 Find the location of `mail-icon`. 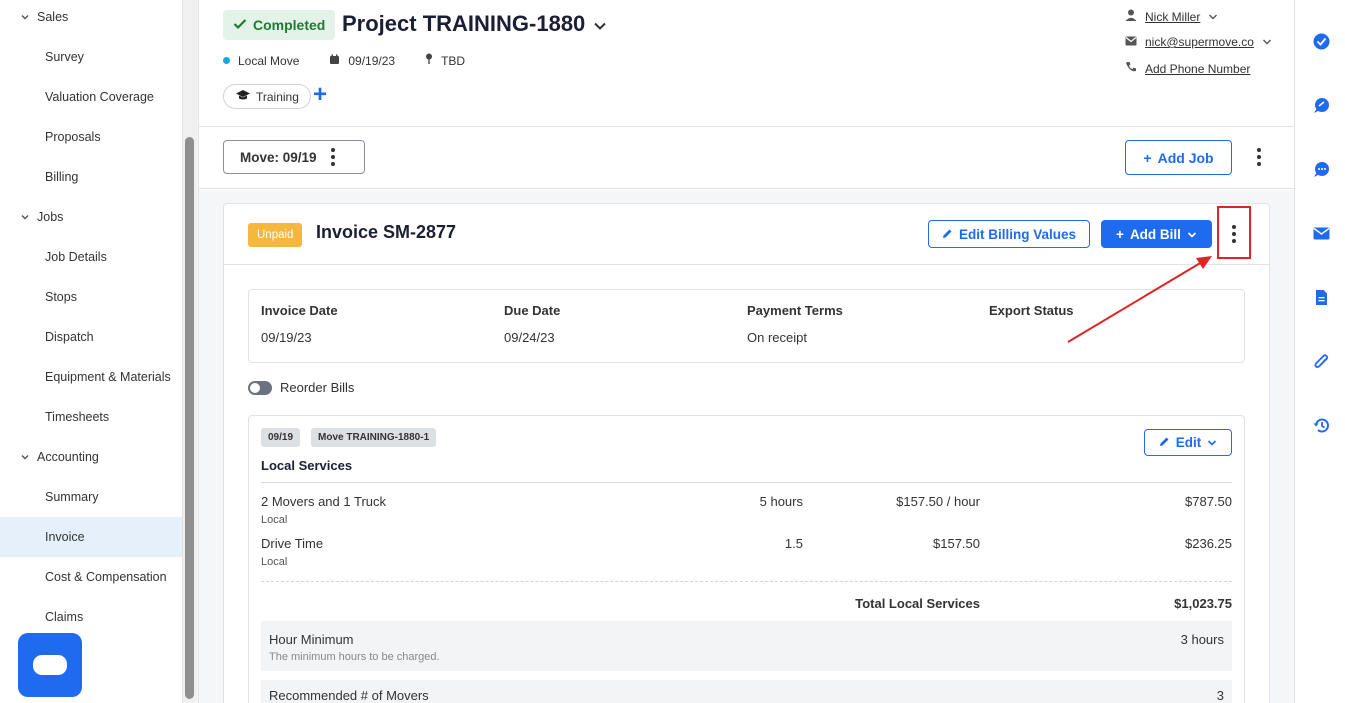

mail-icon is located at coordinates (1321, 233).